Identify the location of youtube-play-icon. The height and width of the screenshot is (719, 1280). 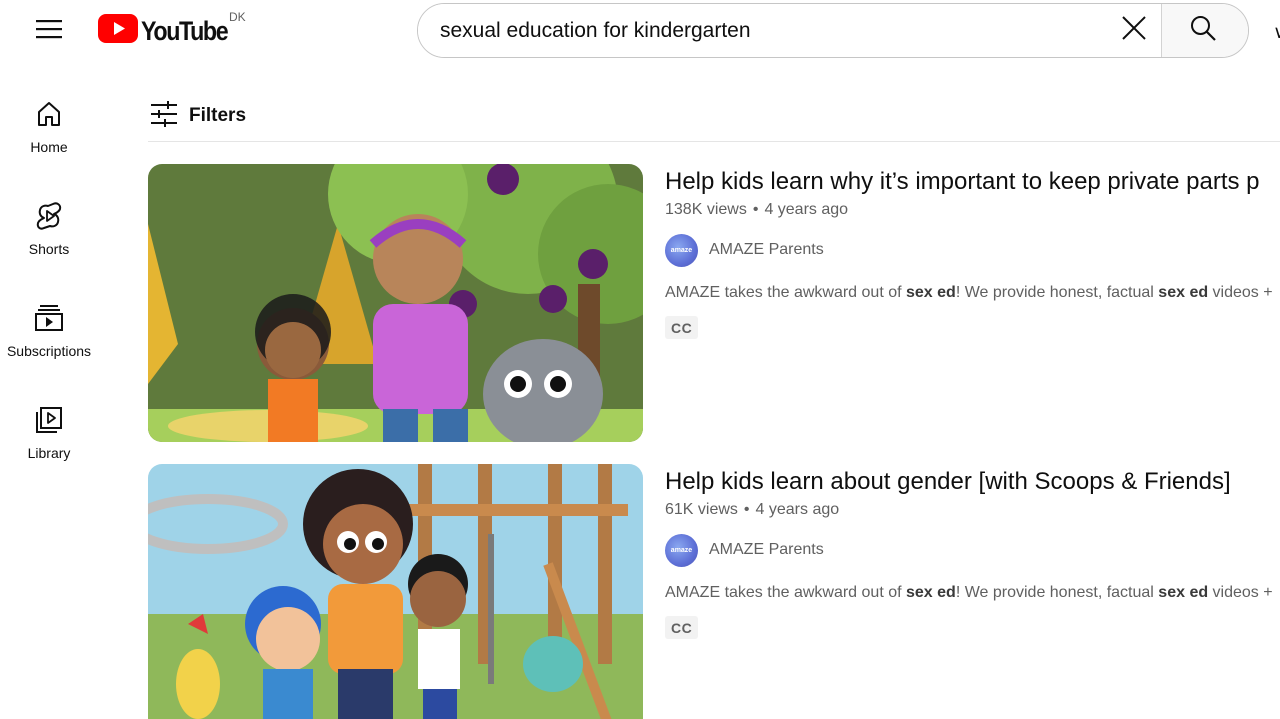
(118, 31).